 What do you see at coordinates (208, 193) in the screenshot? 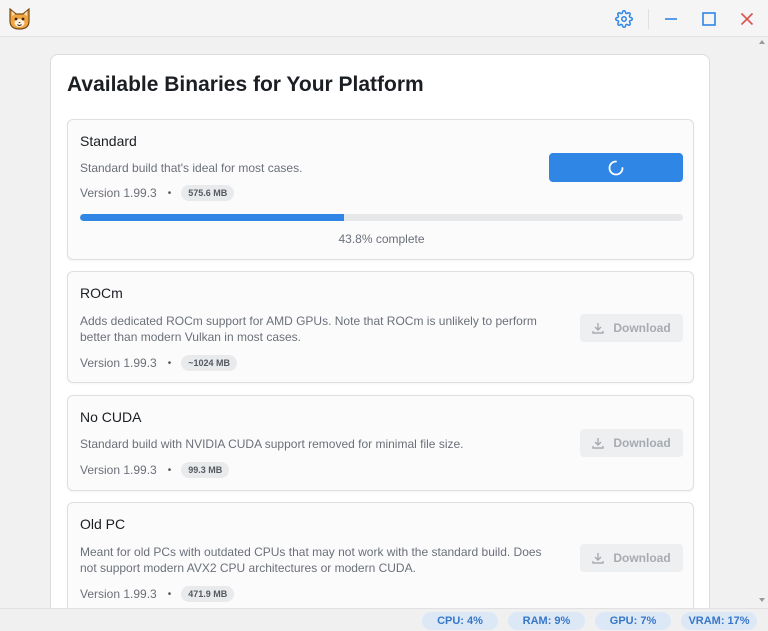
I see `size-badge: 575.6 MB` at bounding box center [208, 193].